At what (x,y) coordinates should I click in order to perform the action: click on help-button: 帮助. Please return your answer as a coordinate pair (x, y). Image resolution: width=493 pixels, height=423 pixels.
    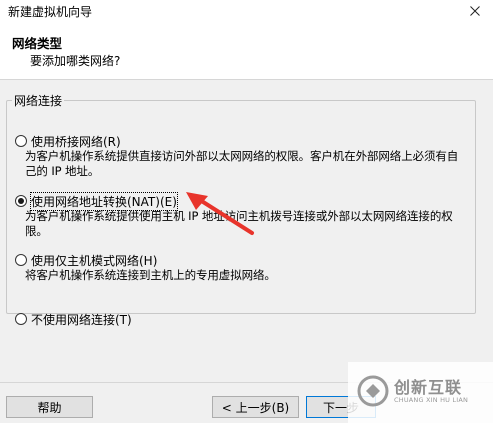
    Looking at the image, I should click on (49, 407).